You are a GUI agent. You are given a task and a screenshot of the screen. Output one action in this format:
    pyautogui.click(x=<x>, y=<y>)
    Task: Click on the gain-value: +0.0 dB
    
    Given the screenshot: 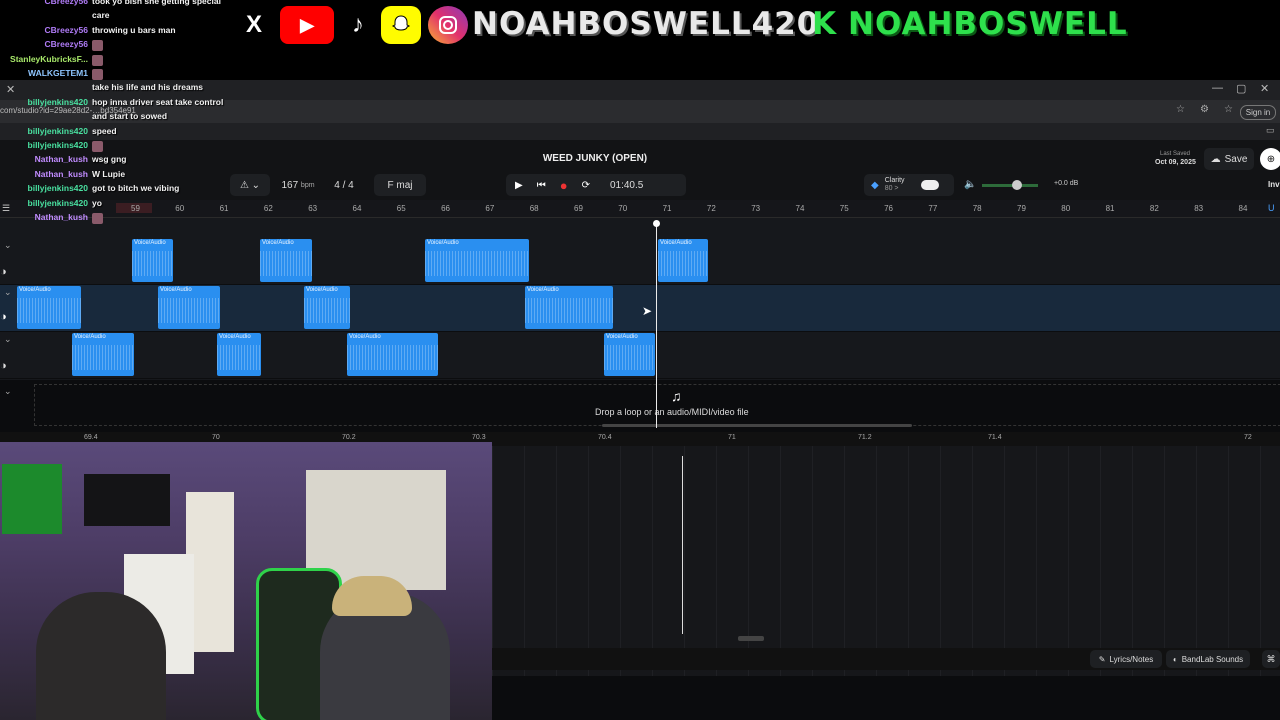 What is the action you would take?
    pyautogui.click(x=1066, y=183)
    